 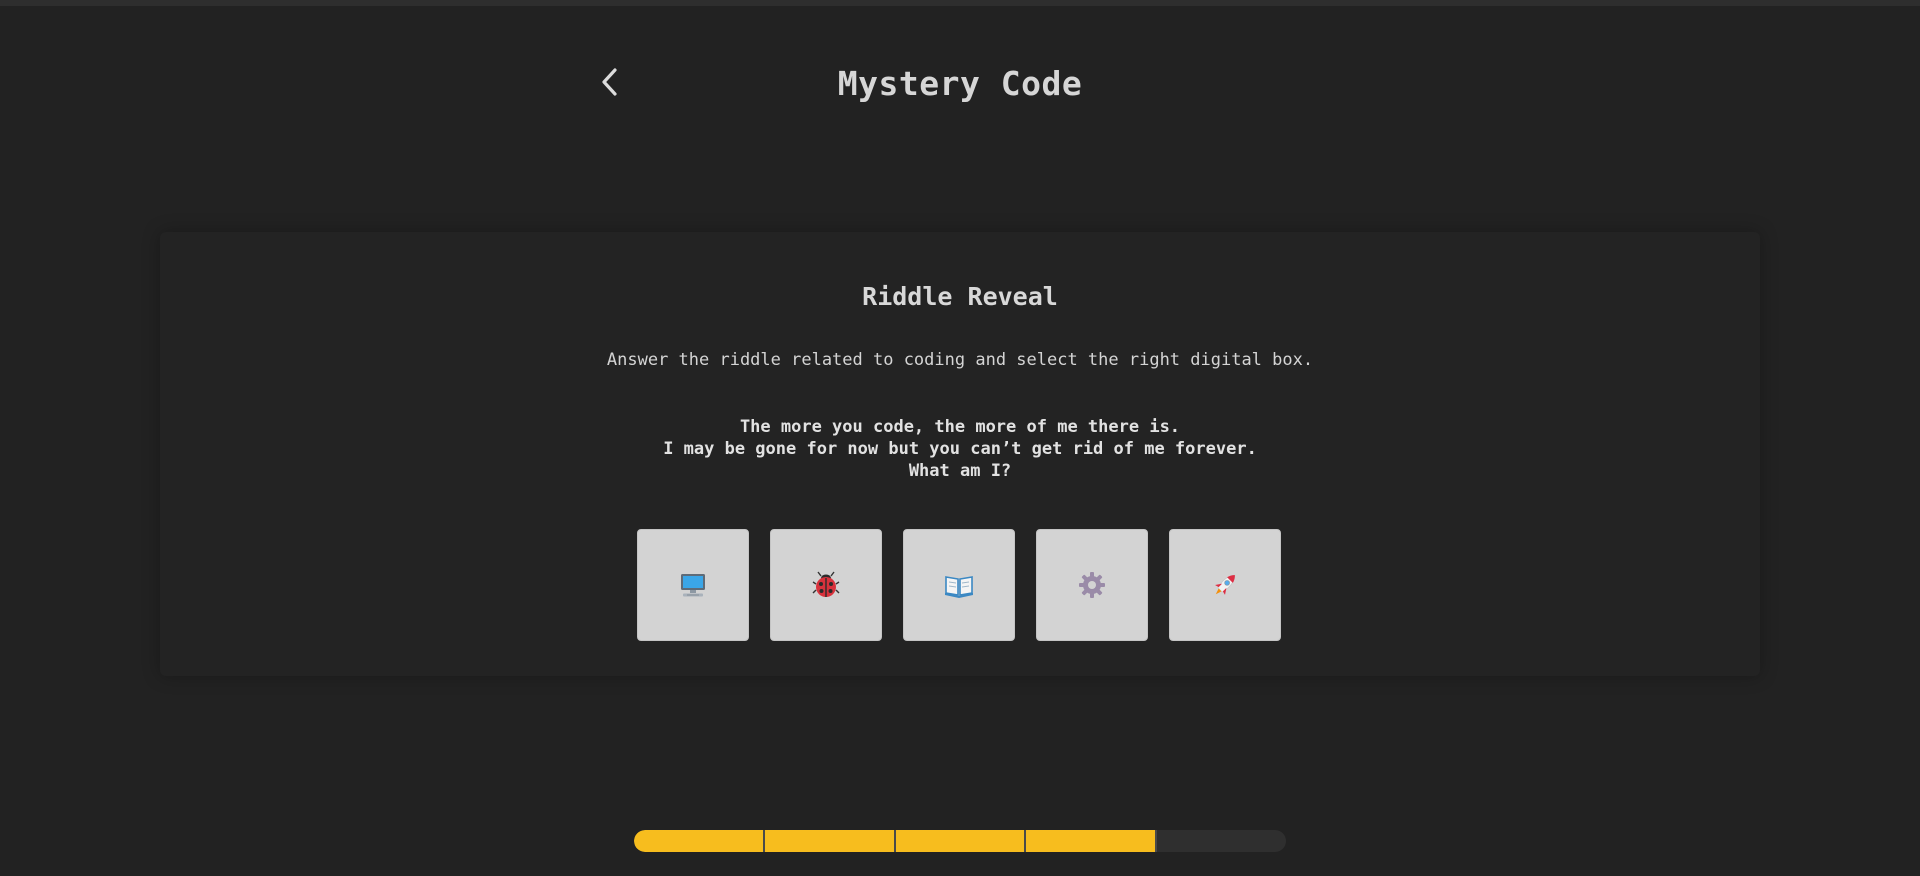 I want to click on riddle-card-title: Riddle Reveal, so click(x=960, y=296).